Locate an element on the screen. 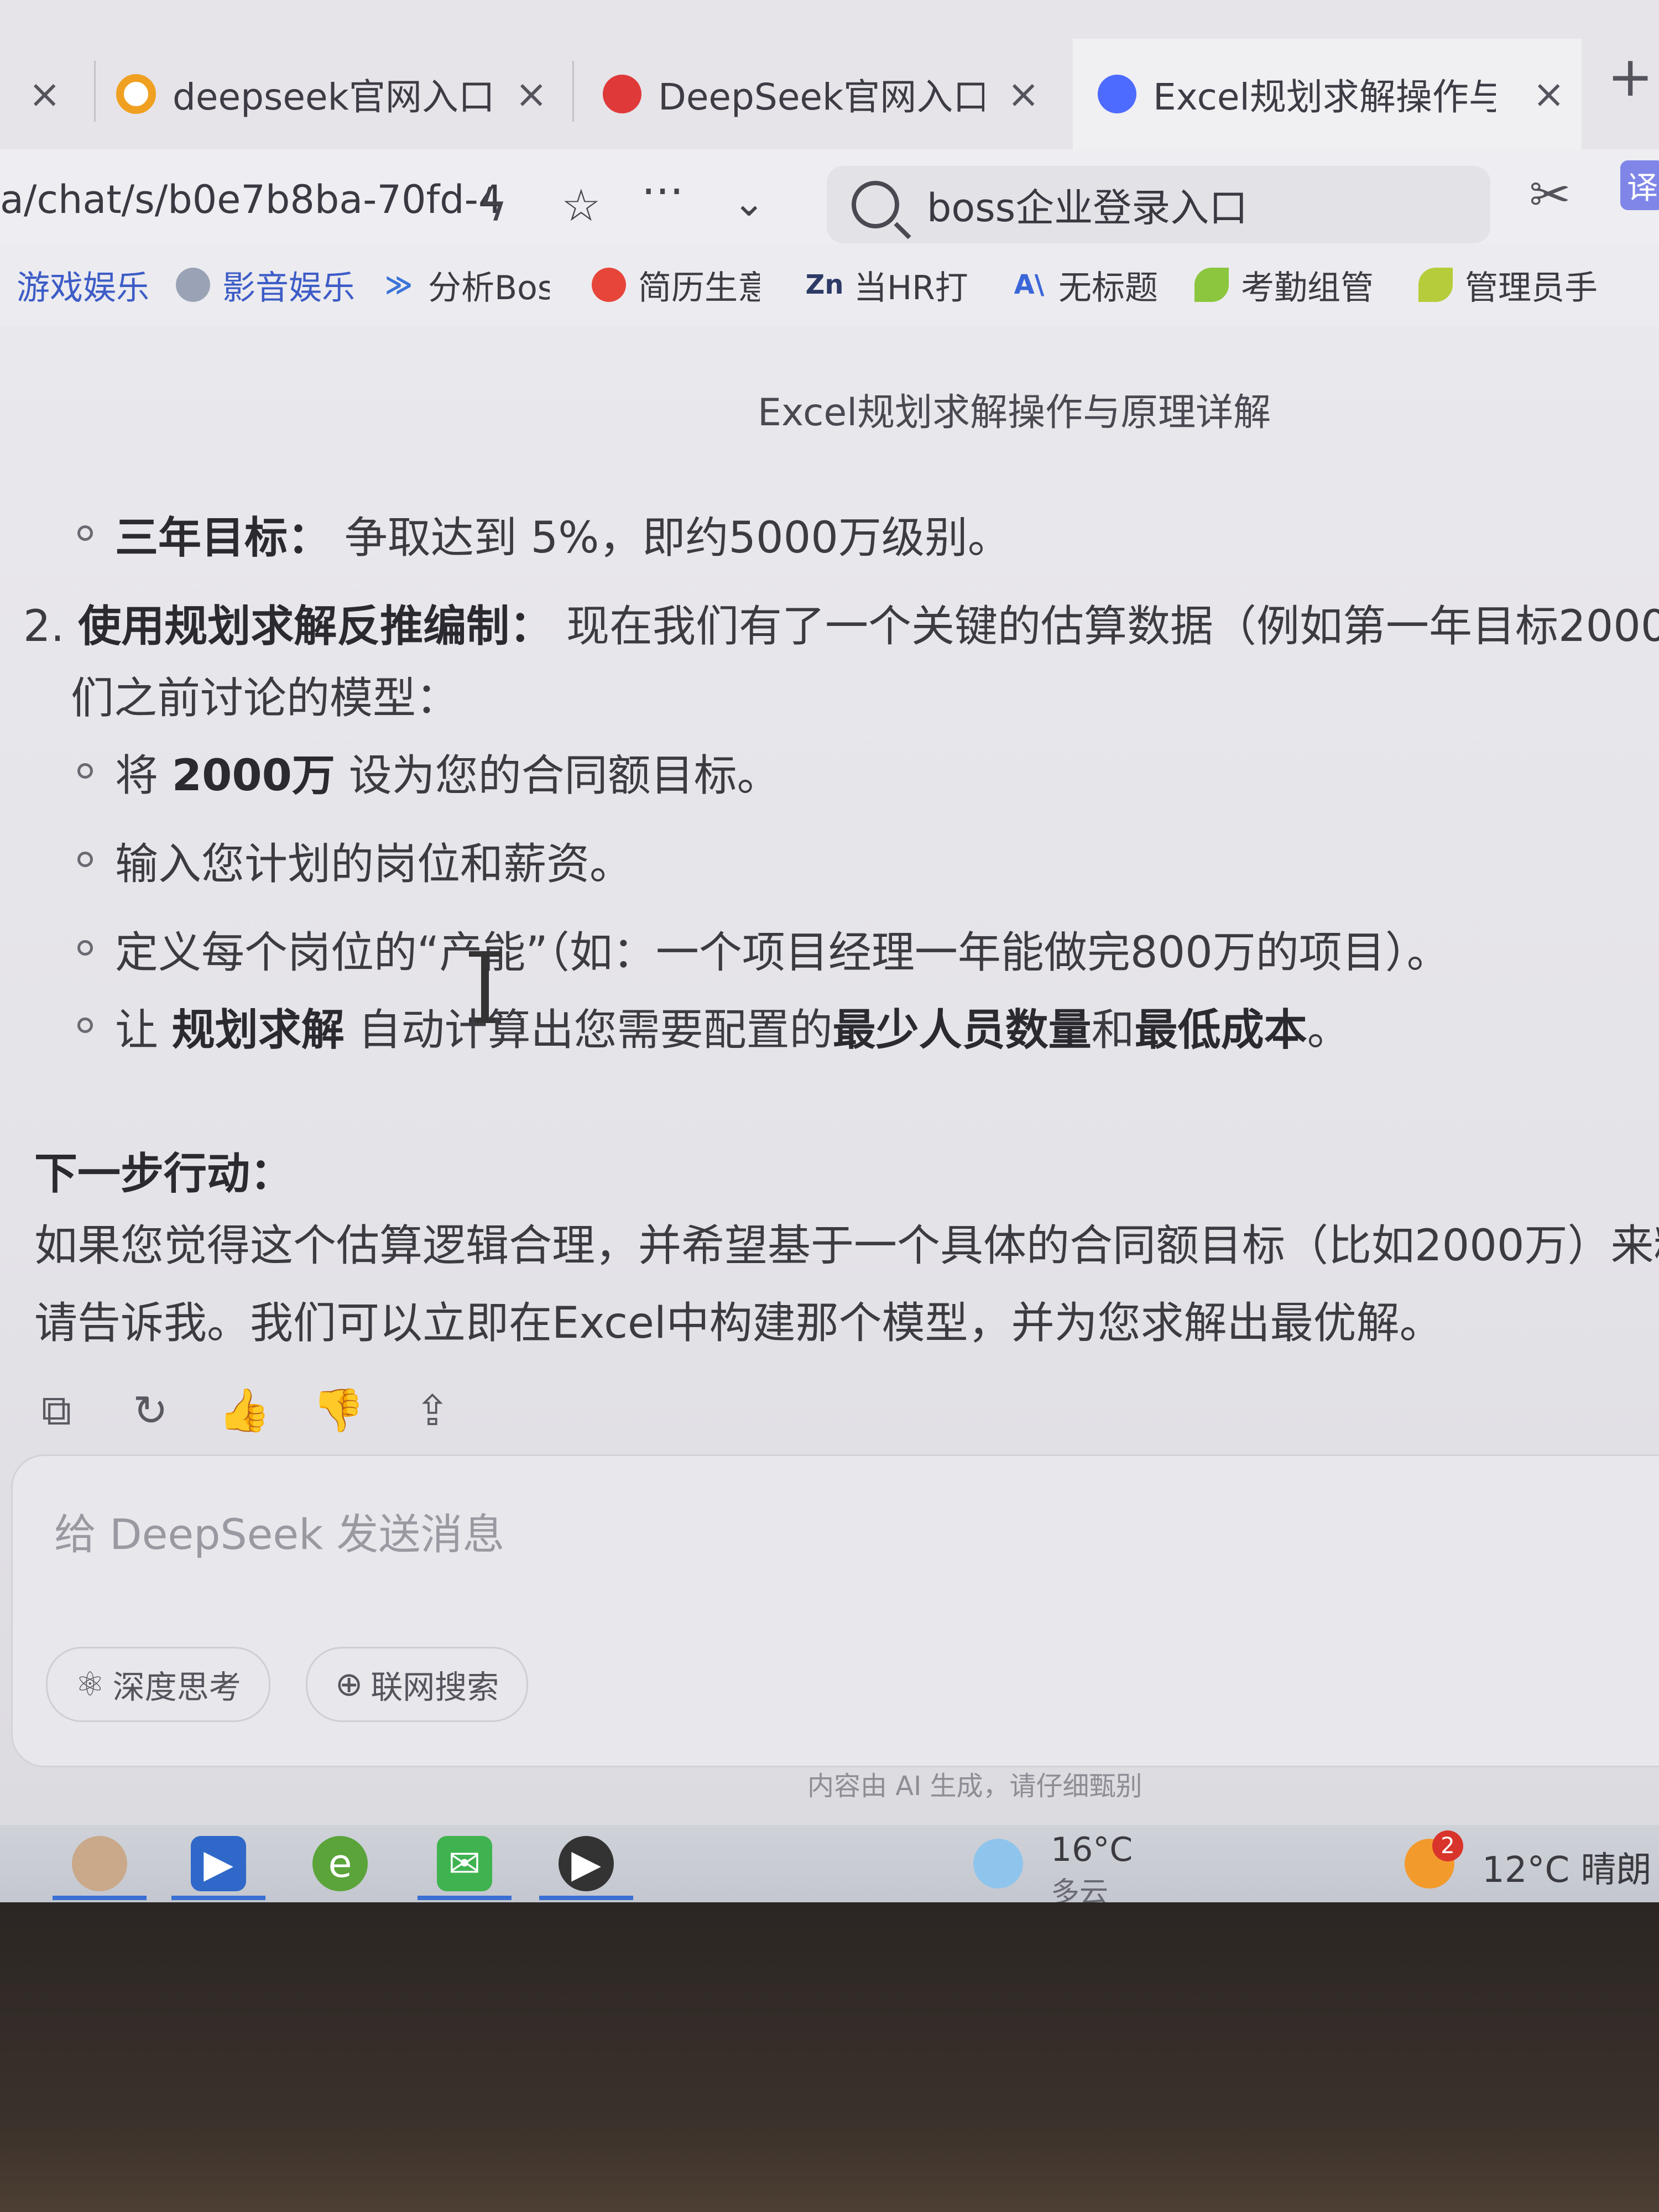 The image size is (1659, 2212). web-search-label: 联网搜索 is located at coordinates (435, 1687).